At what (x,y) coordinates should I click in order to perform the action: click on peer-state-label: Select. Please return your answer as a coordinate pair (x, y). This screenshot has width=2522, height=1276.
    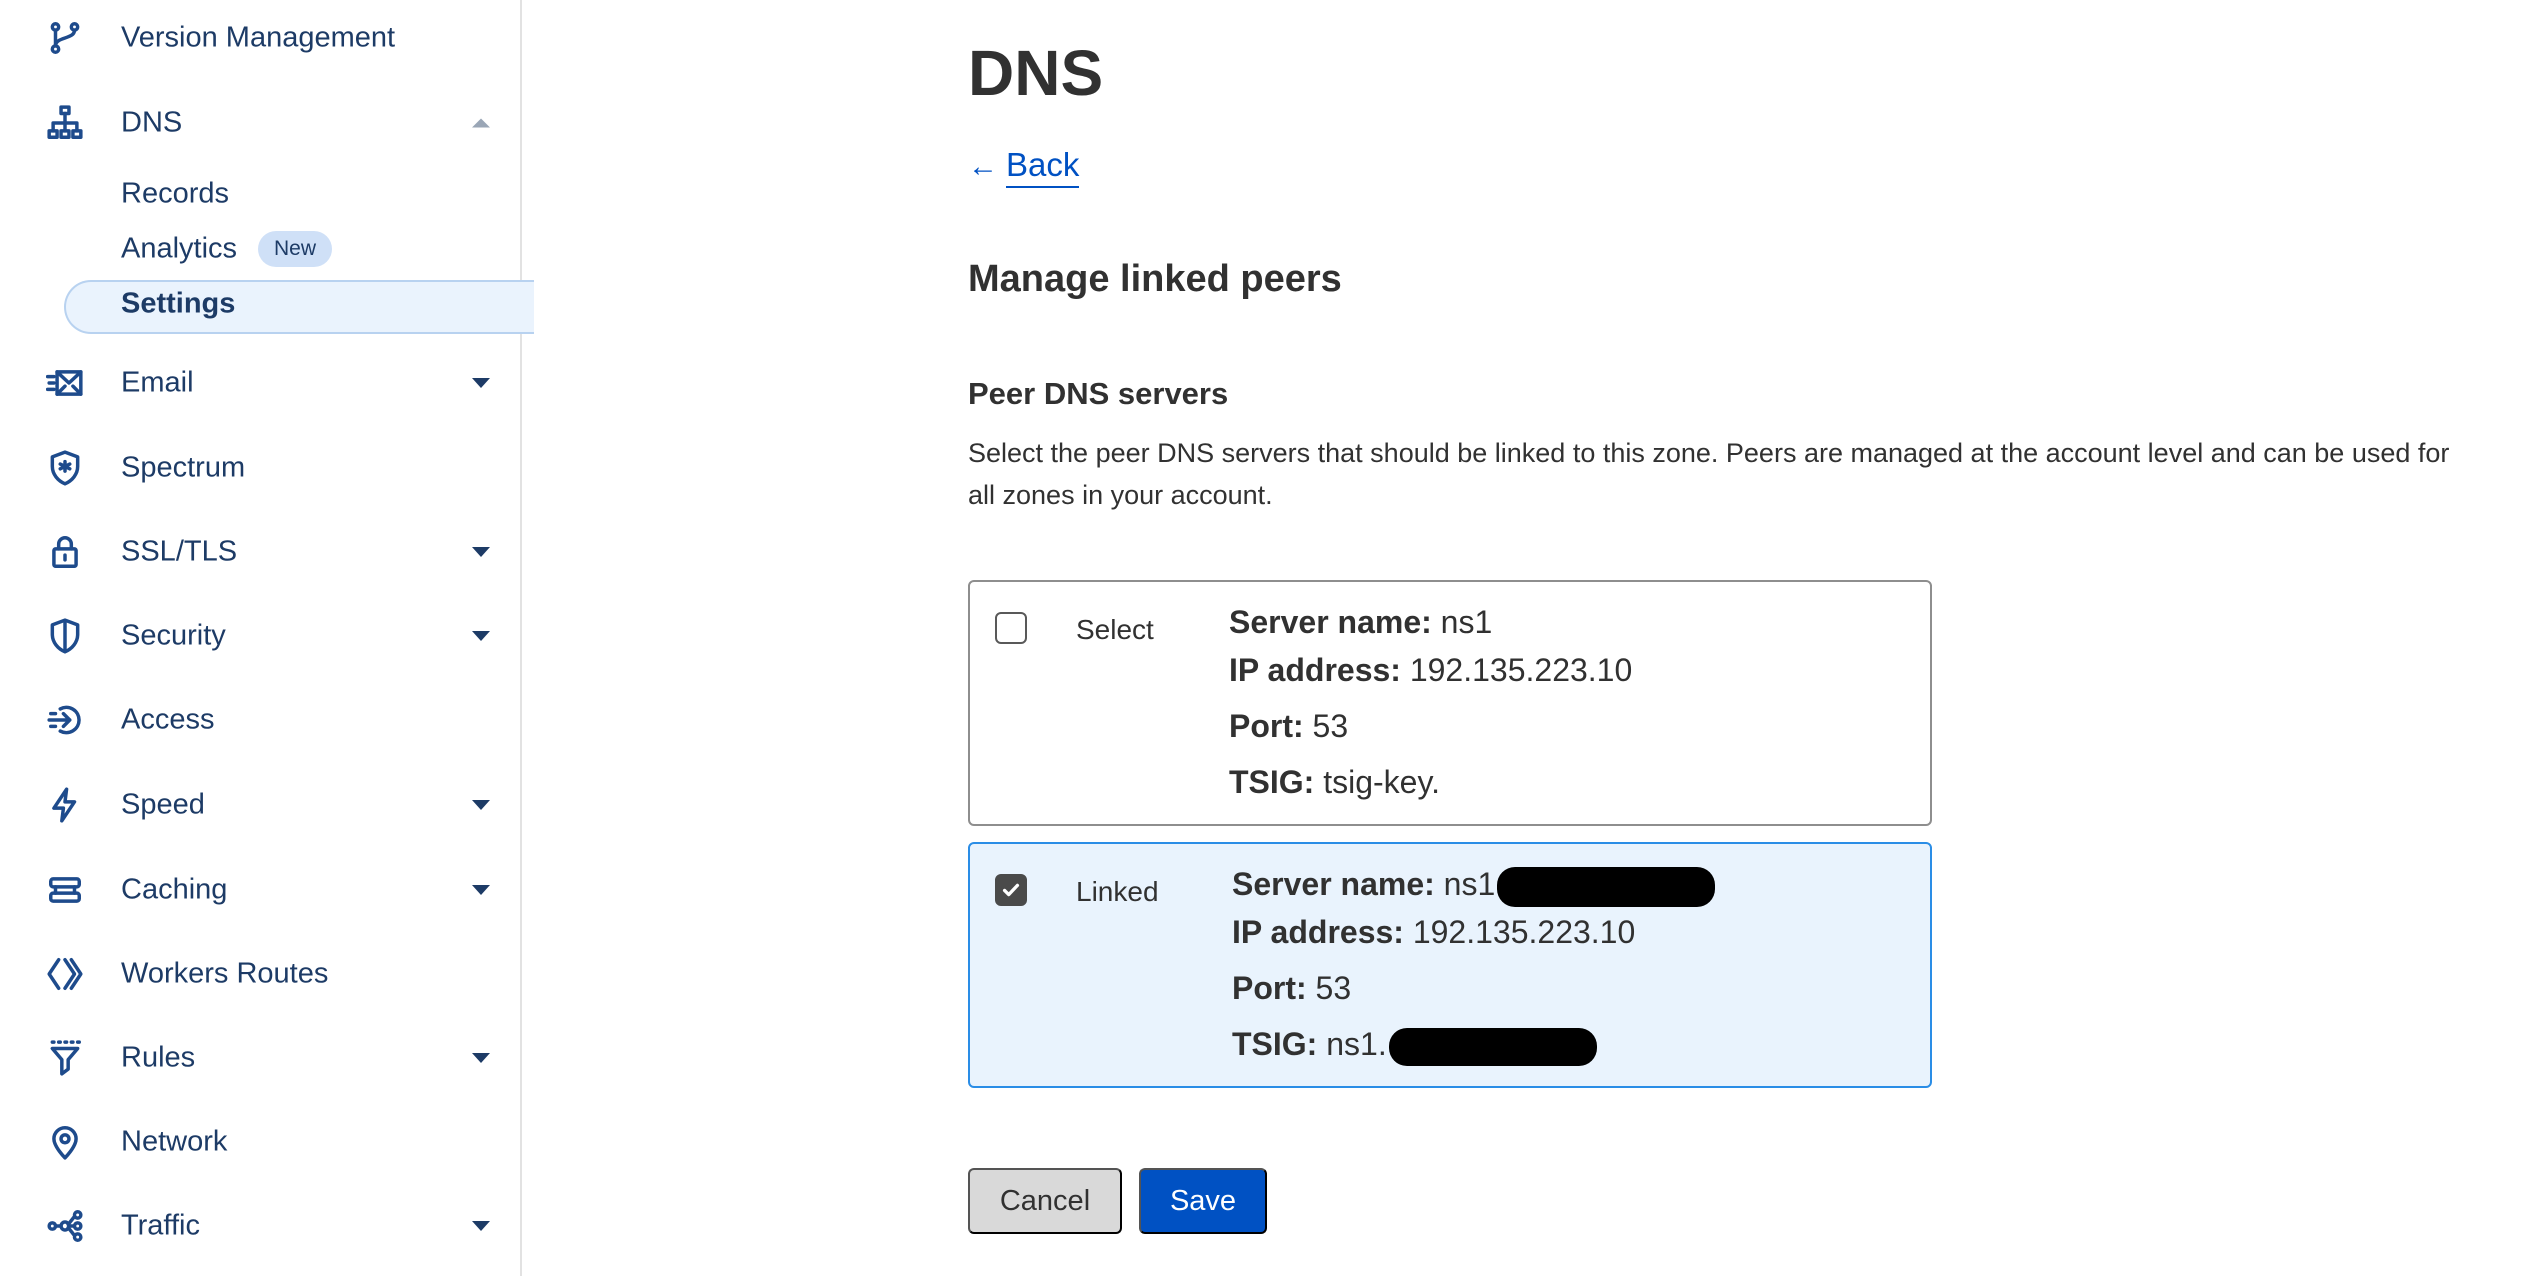
    Looking at the image, I should click on (1115, 629).